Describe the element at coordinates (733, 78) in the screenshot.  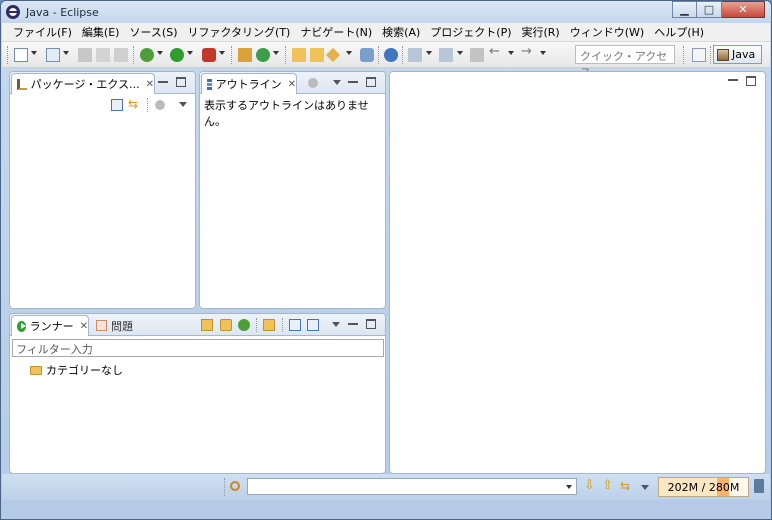
I see `minimize-editor-icon` at that location.